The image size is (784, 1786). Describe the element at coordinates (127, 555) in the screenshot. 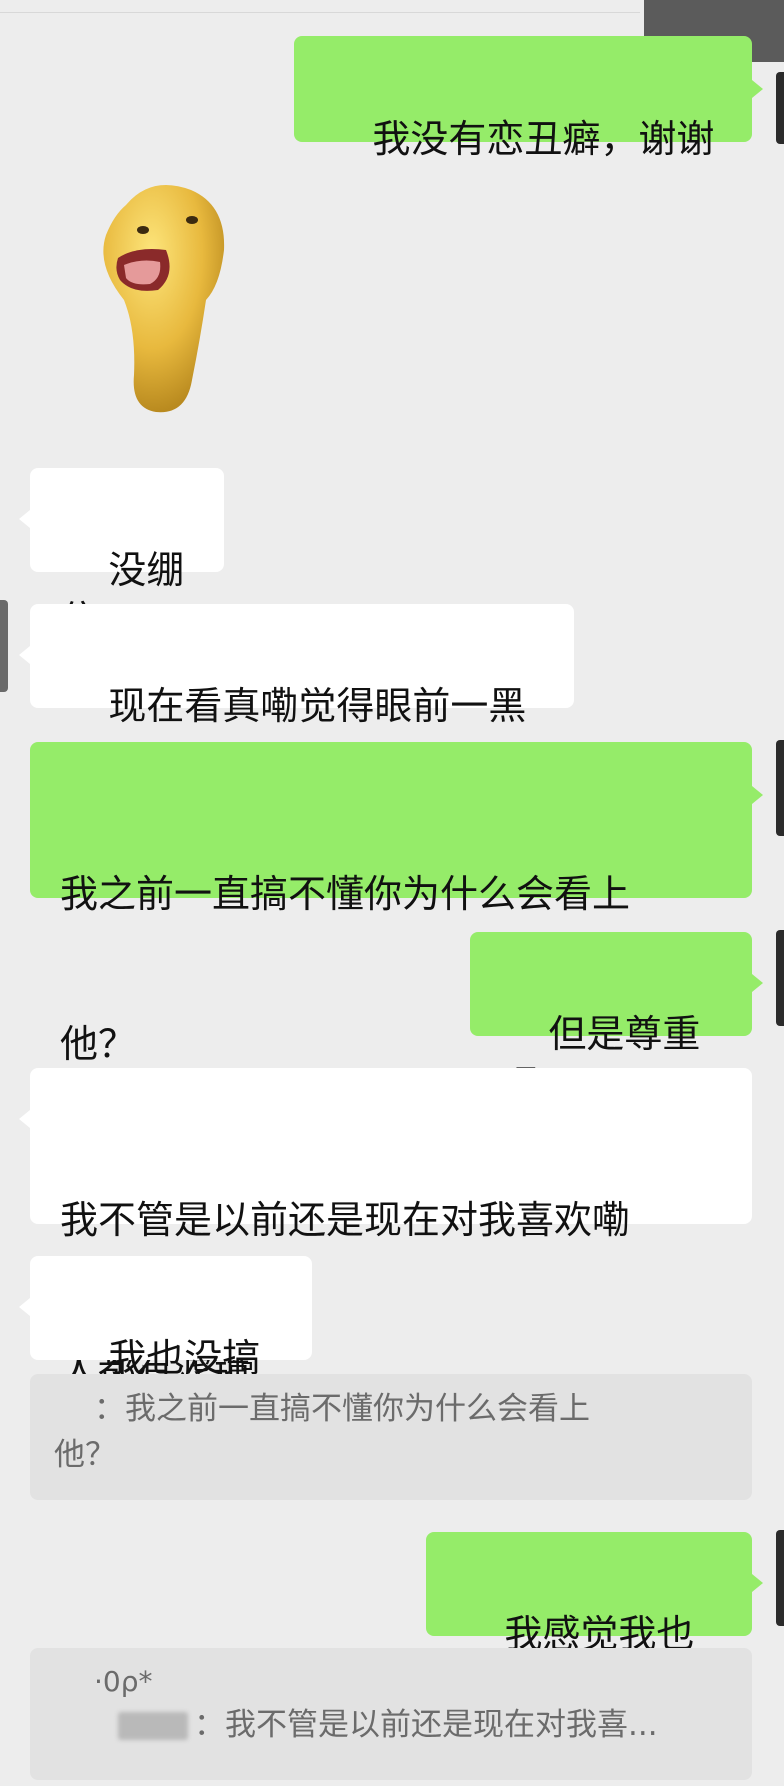

I see `message-bubble-received: 没绷住` at that location.